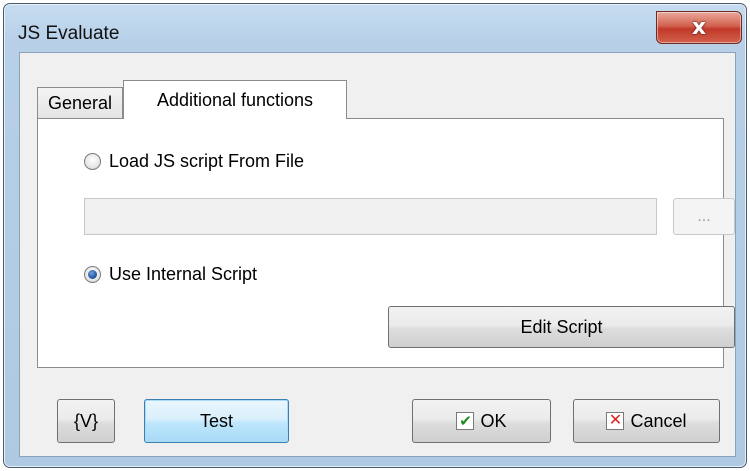  What do you see at coordinates (92, 161) in the screenshot?
I see `load-from-file-radio` at bounding box center [92, 161].